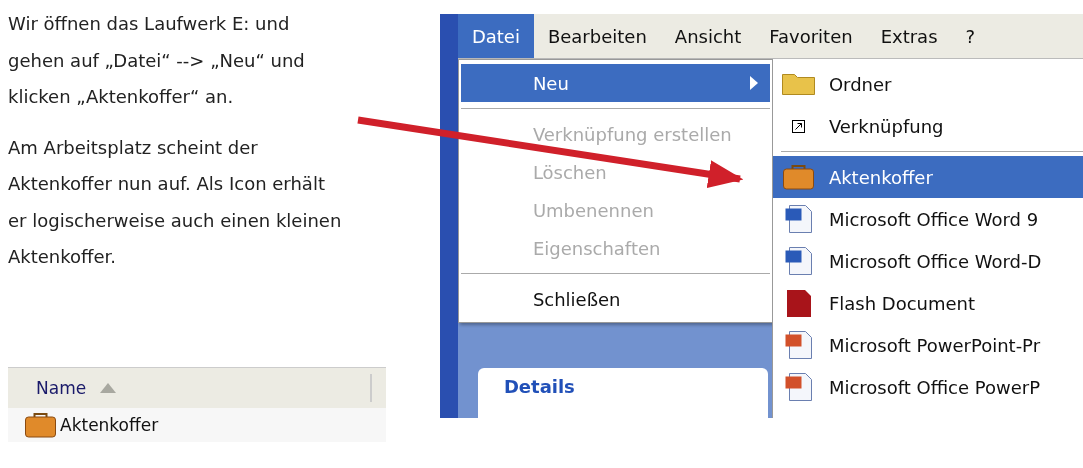  I want to click on submenu-item: Microsoft Office Word 9, so click(927, 219).